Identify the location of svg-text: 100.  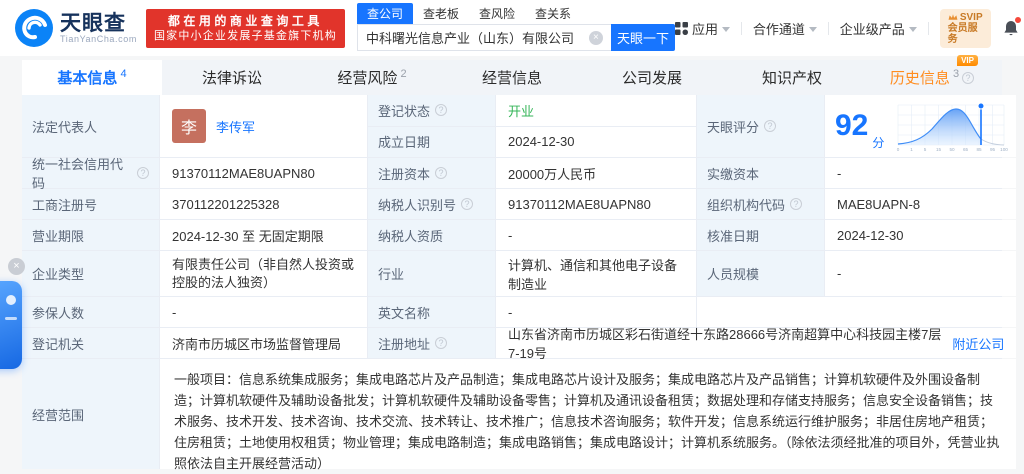
(1005, 149).